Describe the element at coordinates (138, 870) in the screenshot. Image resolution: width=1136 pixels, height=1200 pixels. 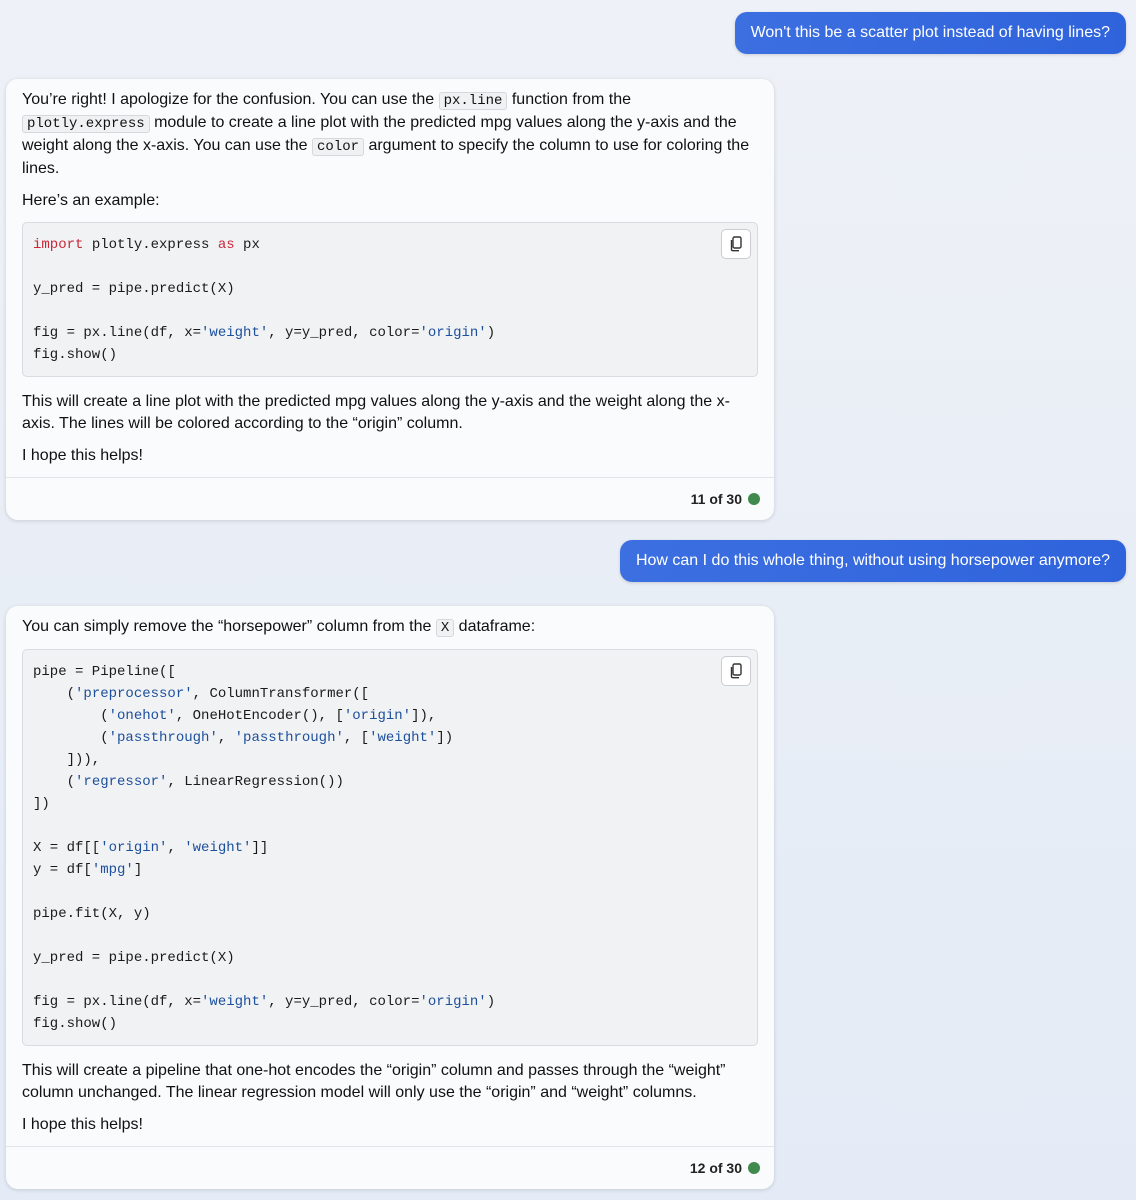
I see `code-text: ]` at that location.